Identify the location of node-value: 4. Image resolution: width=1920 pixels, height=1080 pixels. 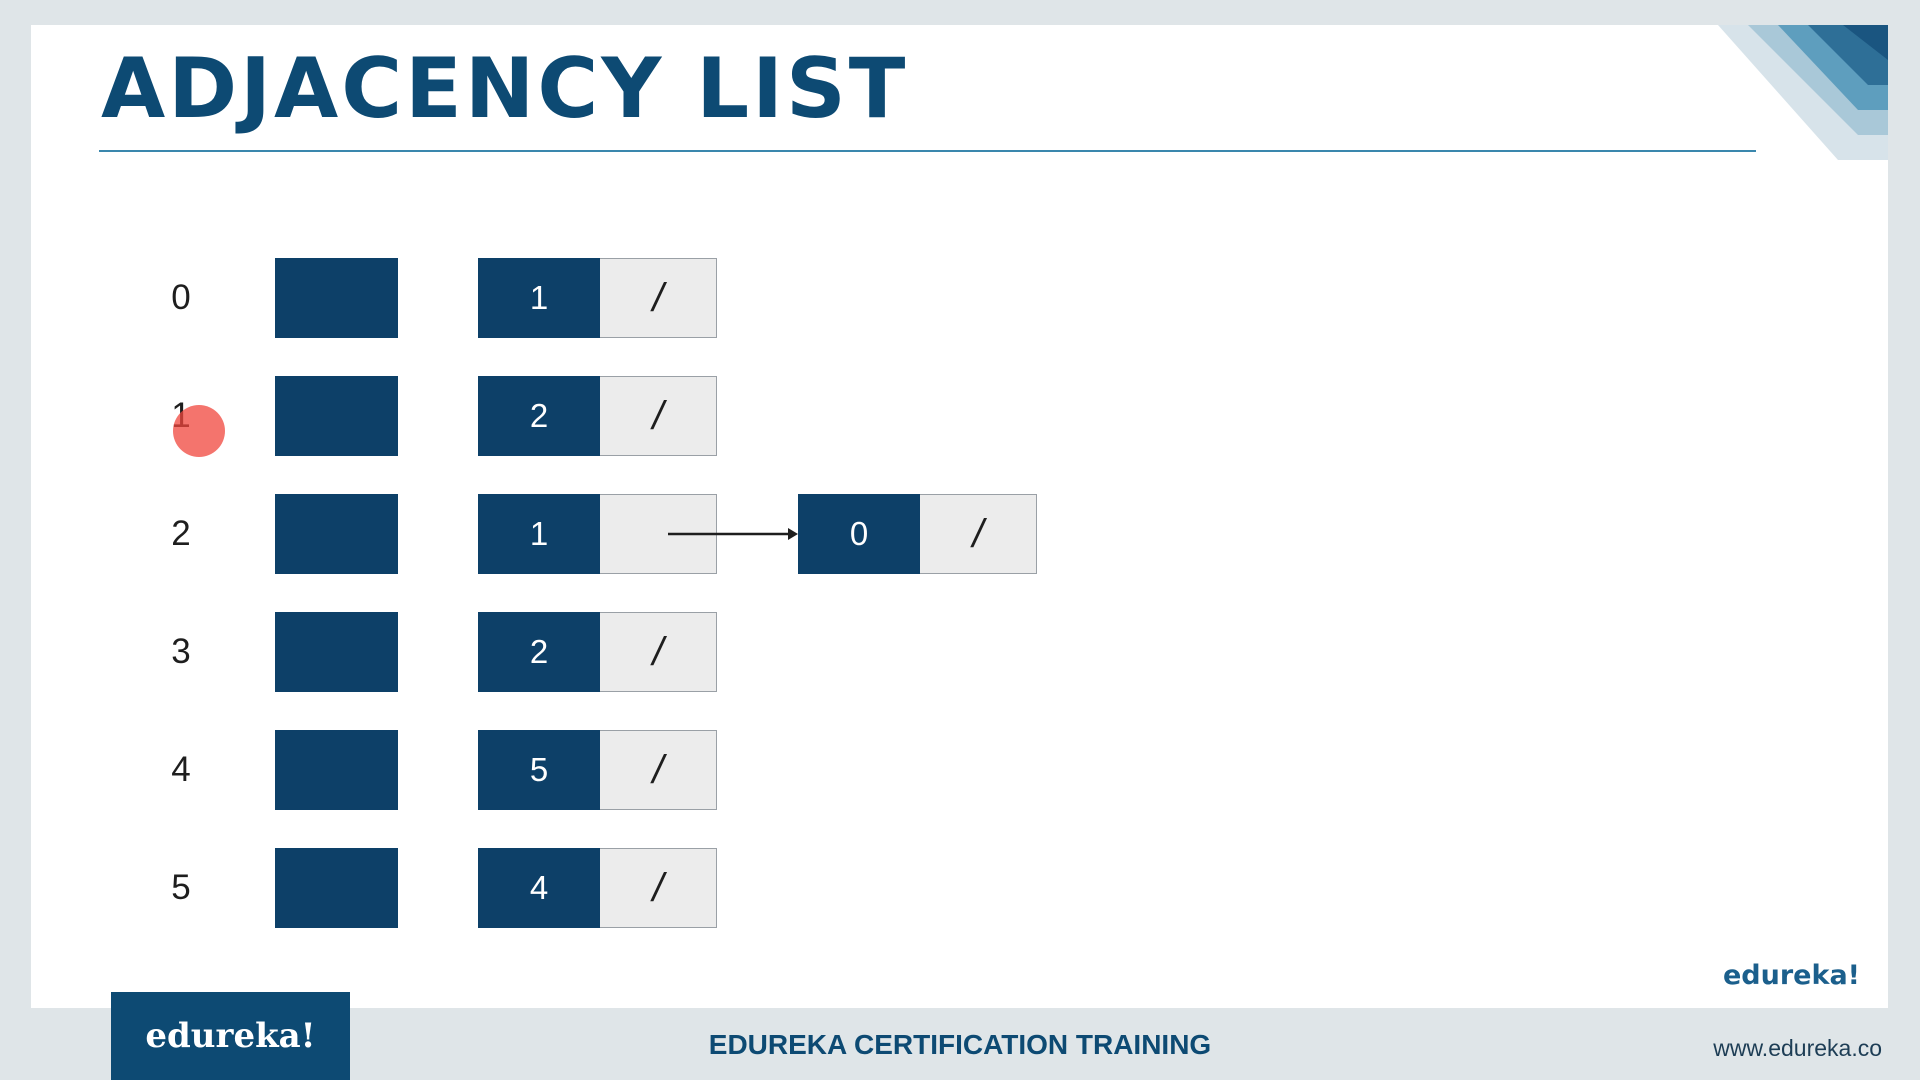
(539, 888).